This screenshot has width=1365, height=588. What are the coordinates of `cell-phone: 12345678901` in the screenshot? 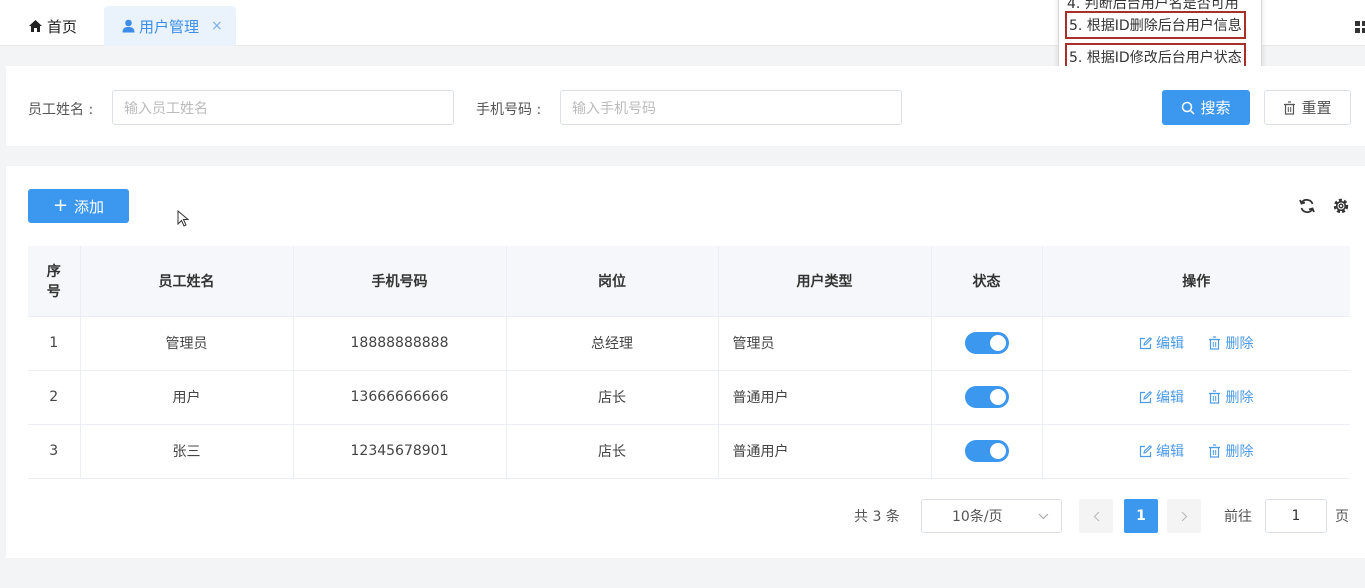 It's located at (400, 451).